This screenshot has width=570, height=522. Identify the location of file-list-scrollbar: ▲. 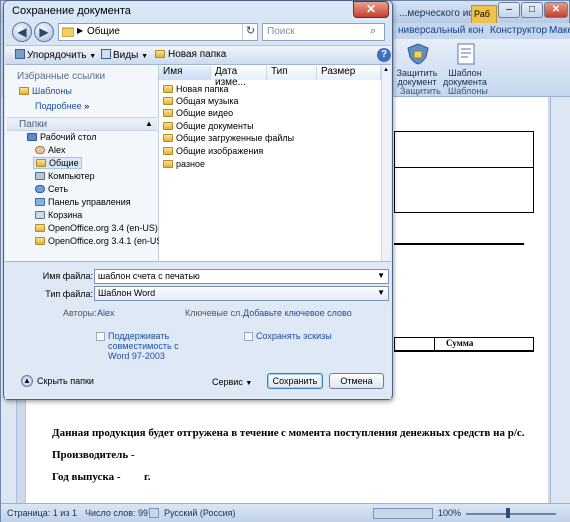
(386, 163).